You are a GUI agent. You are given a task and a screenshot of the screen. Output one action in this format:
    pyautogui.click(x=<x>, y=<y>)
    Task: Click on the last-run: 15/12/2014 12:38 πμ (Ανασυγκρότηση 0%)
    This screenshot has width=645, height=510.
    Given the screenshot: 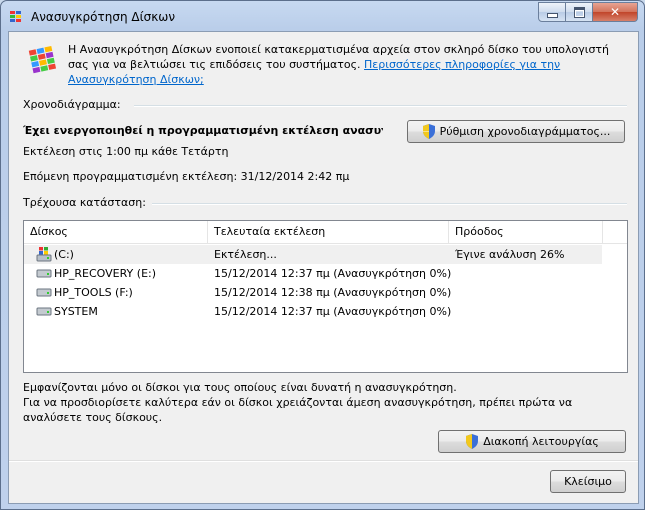 What is the action you would take?
    pyautogui.click(x=333, y=292)
    